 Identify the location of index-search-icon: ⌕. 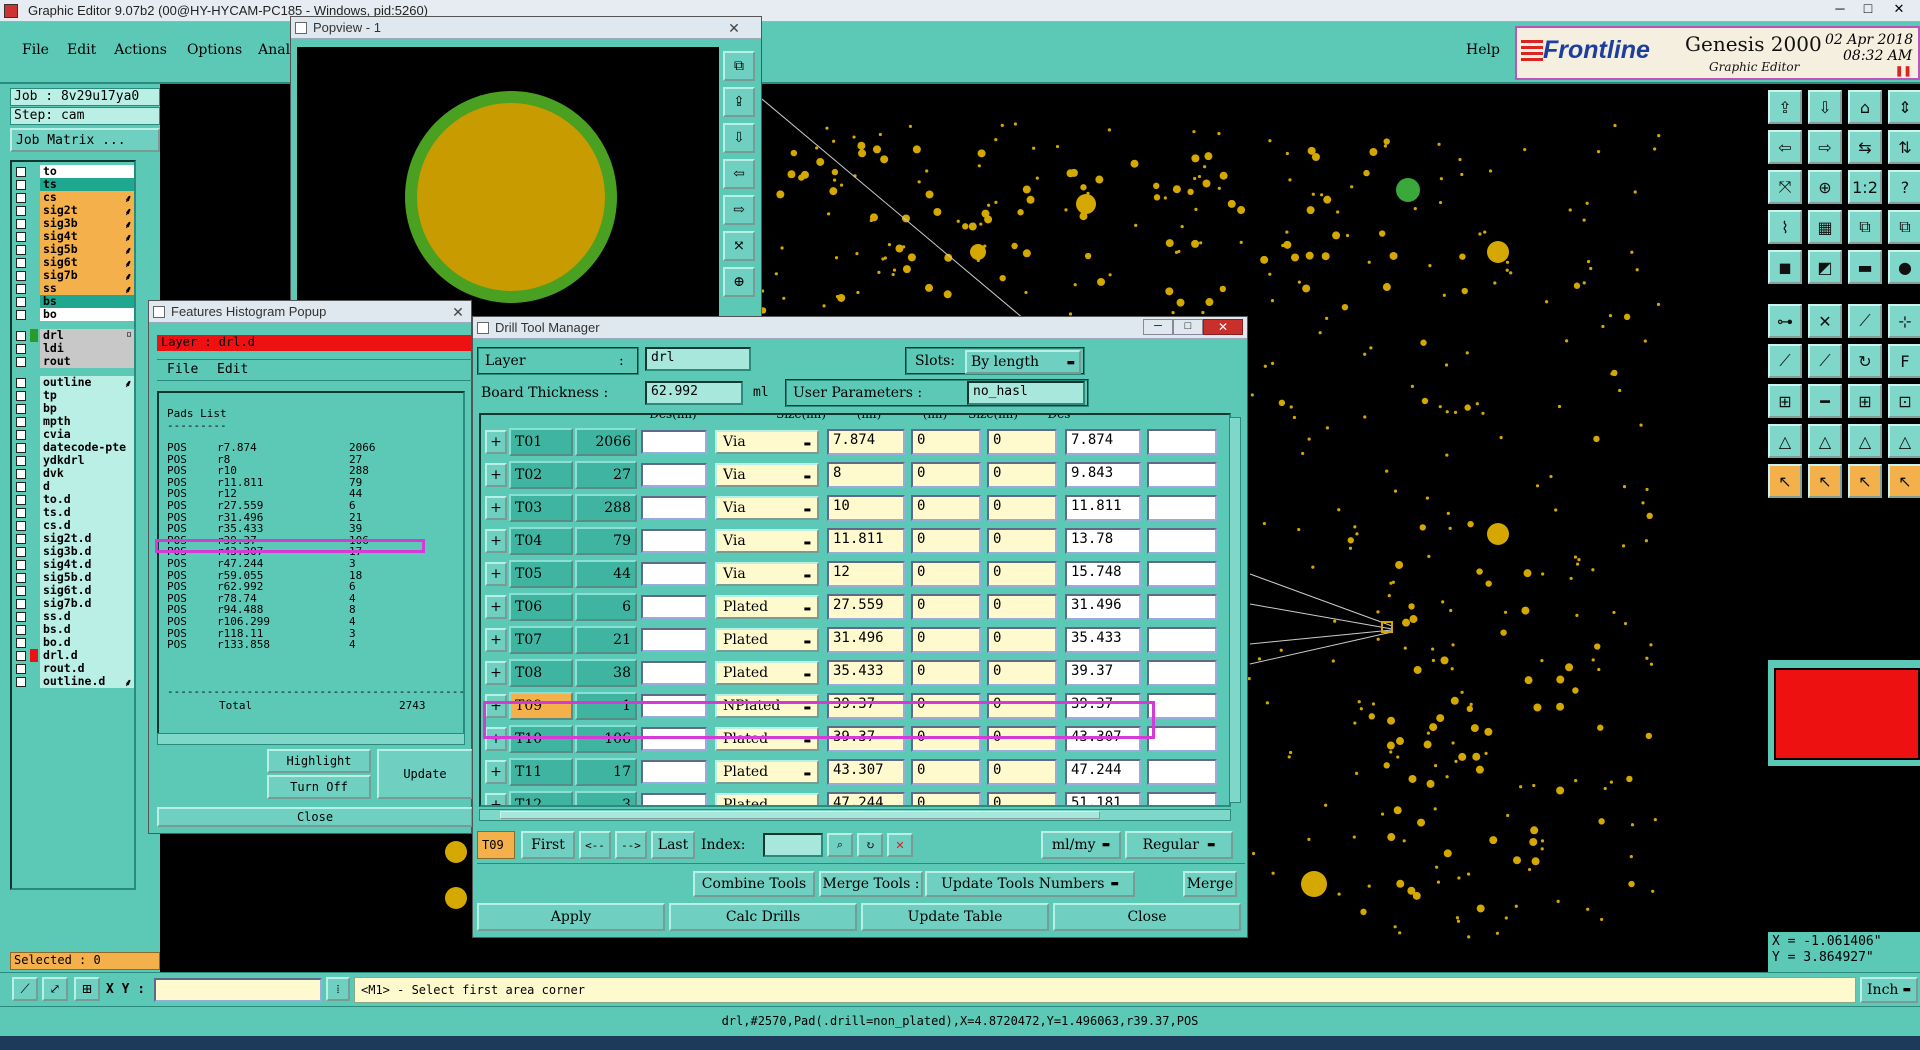
(840, 845).